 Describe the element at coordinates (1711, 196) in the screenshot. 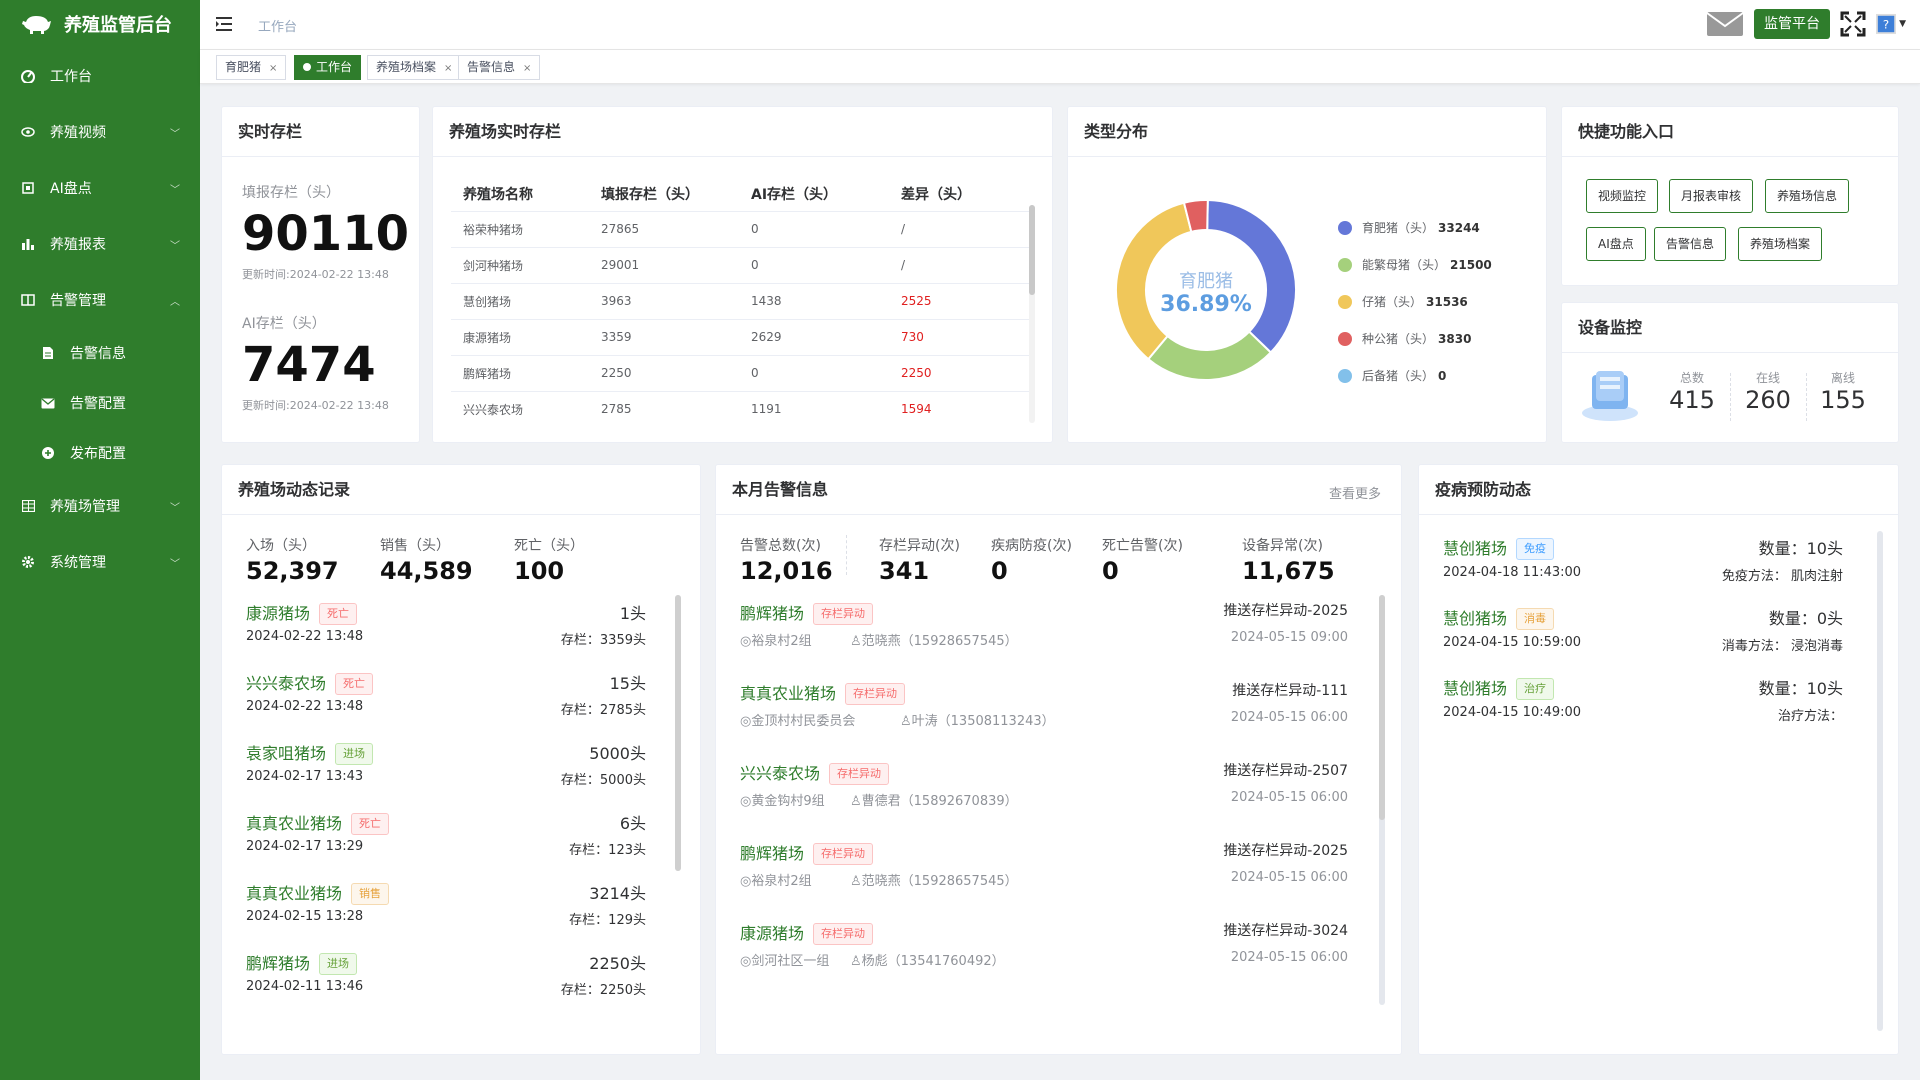

I see `monthly-report-review-button: 月报表审核` at that location.